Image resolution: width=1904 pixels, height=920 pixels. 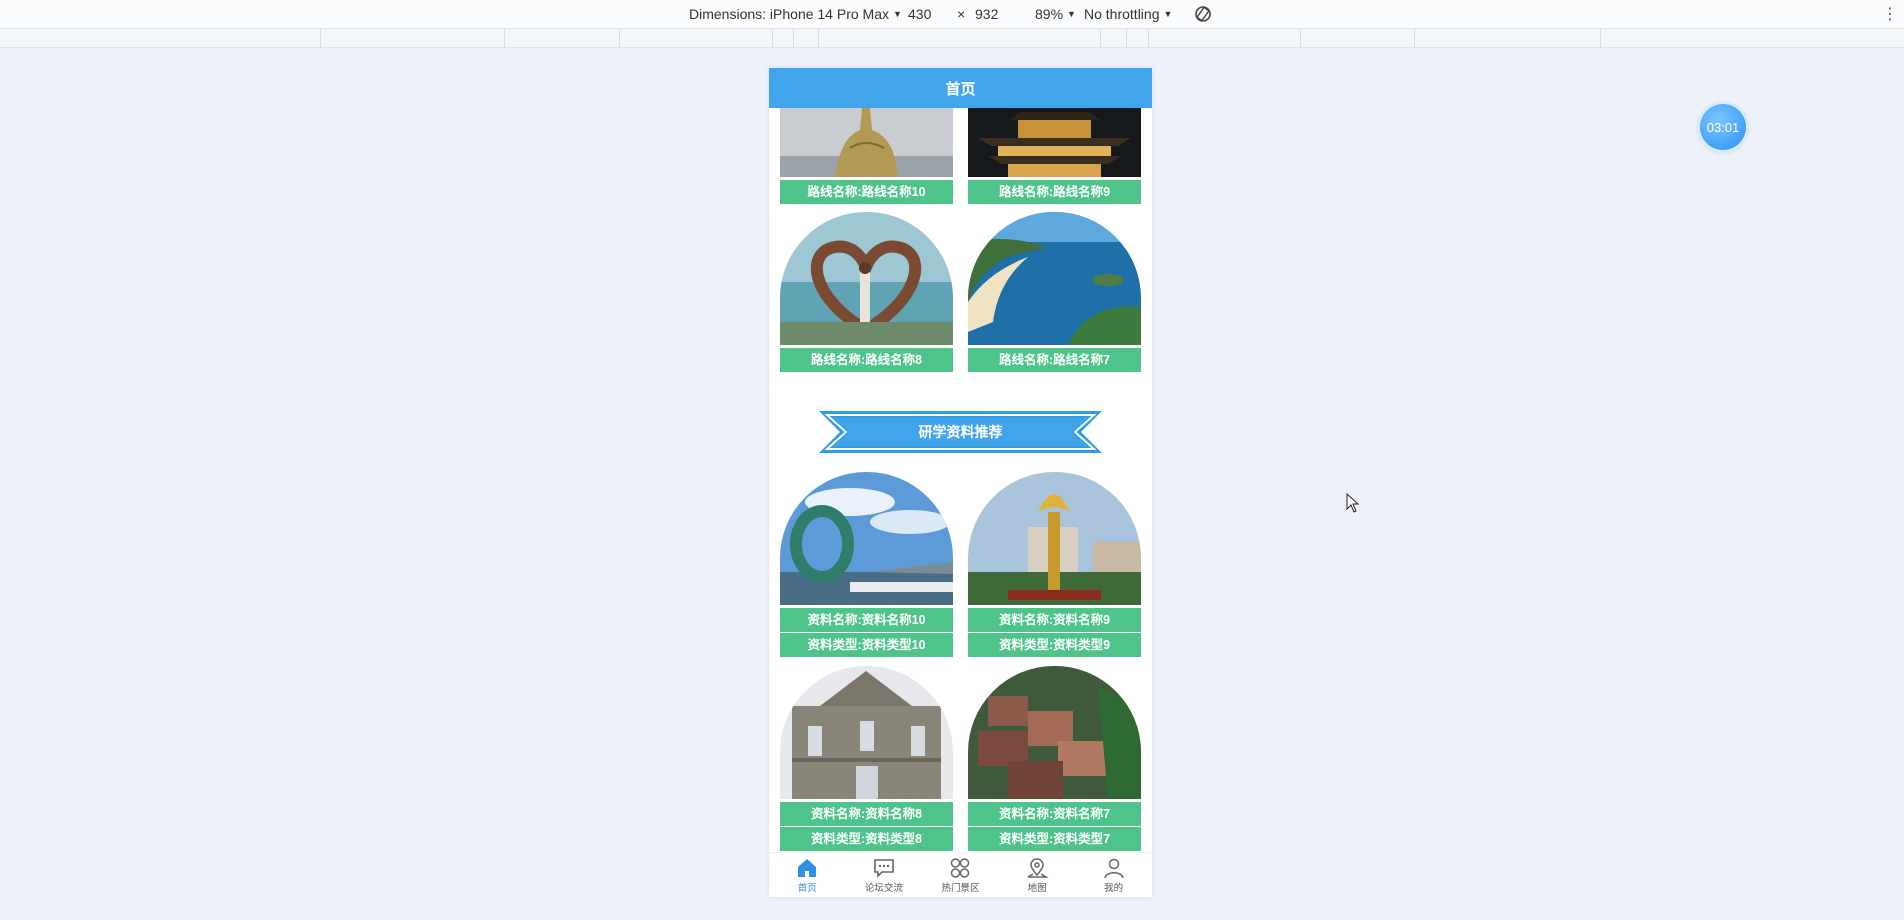 I want to click on material-name-label: 资料名称:资料名称7, so click(x=1054, y=814).